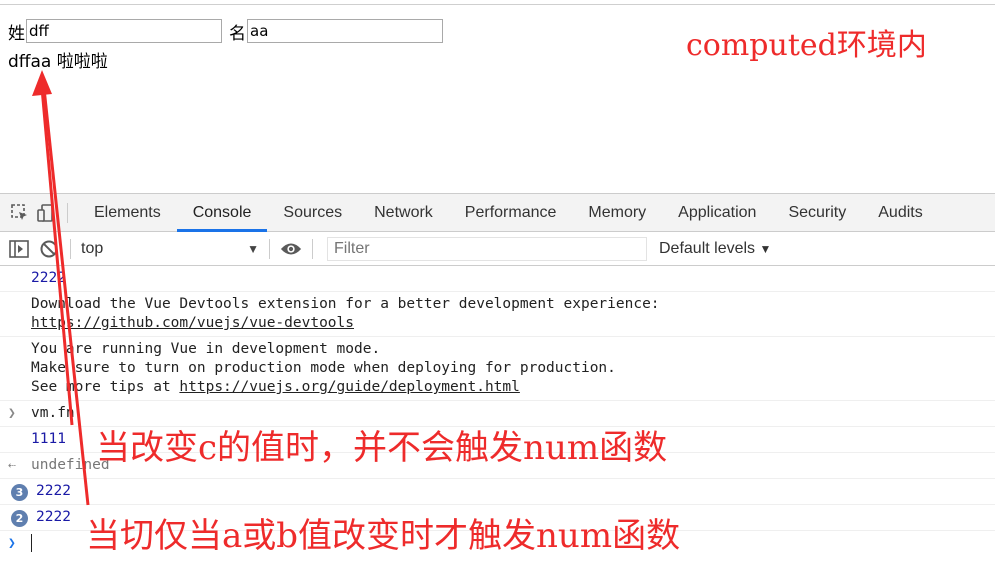 This screenshot has width=995, height=584. I want to click on tab-console: Console, so click(222, 213).